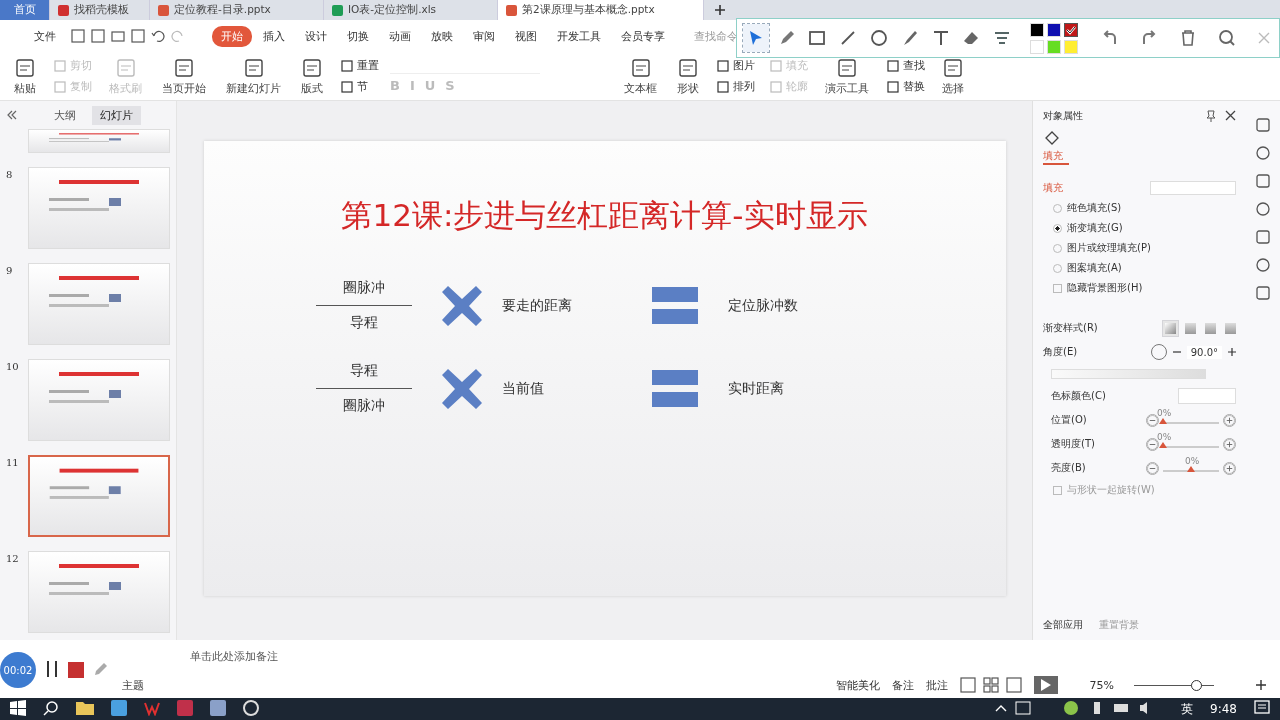 The width and height of the screenshot is (1280, 720). What do you see at coordinates (643, 36) in the screenshot?
I see `ribbon-tab: 会员专享` at bounding box center [643, 36].